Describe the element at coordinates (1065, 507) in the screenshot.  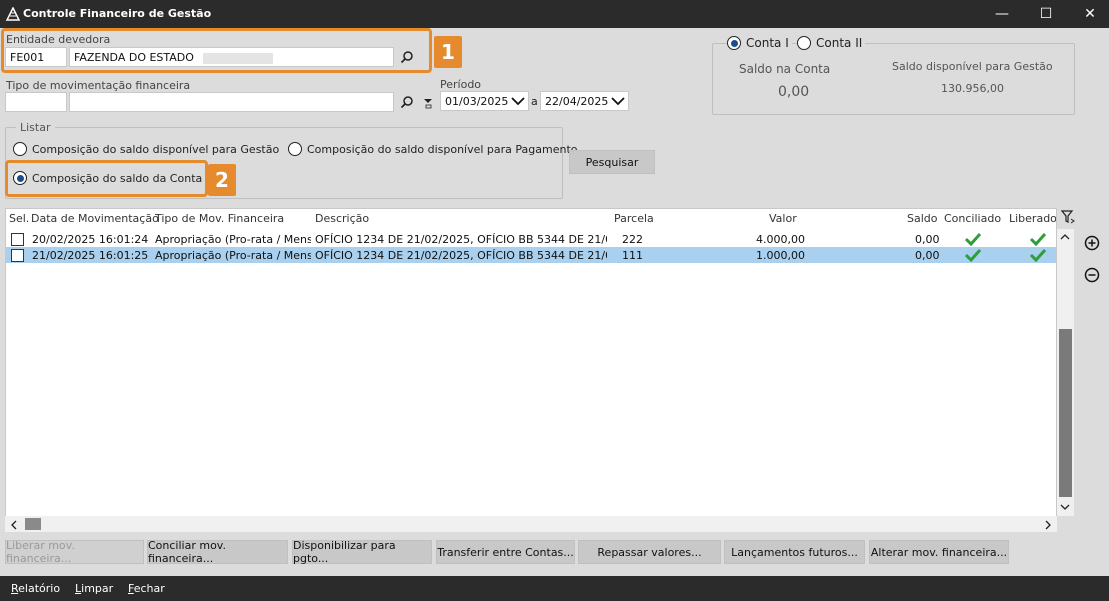
I see `scroll-down-icon` at that location.